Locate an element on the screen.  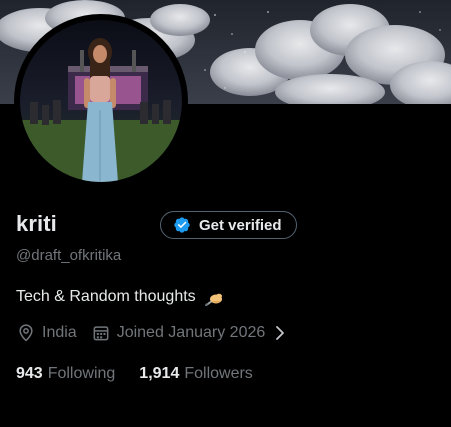
get-verified-label: Get verified is located at coordinates (240, 225).